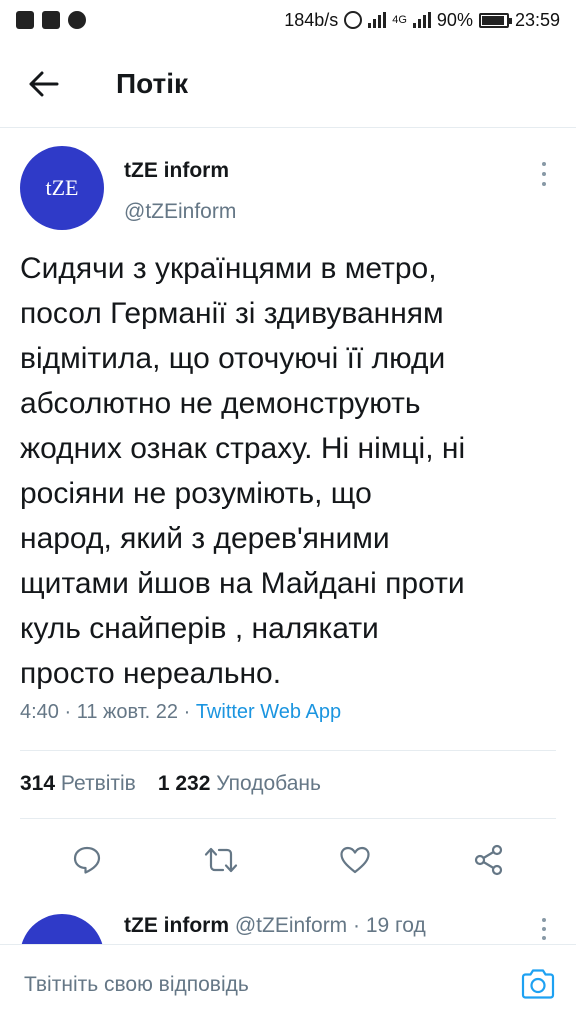 The height and width of the screenshot is (1024, 576). I want to click on arrow-left-icon, so click(44, 83).